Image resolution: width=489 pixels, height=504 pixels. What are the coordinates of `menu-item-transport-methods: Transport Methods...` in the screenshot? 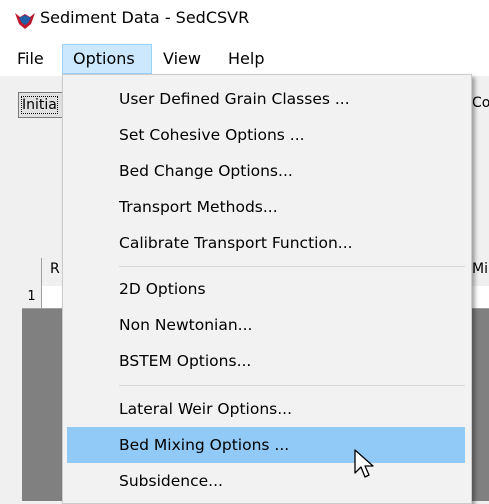 It's located at (266, 207).